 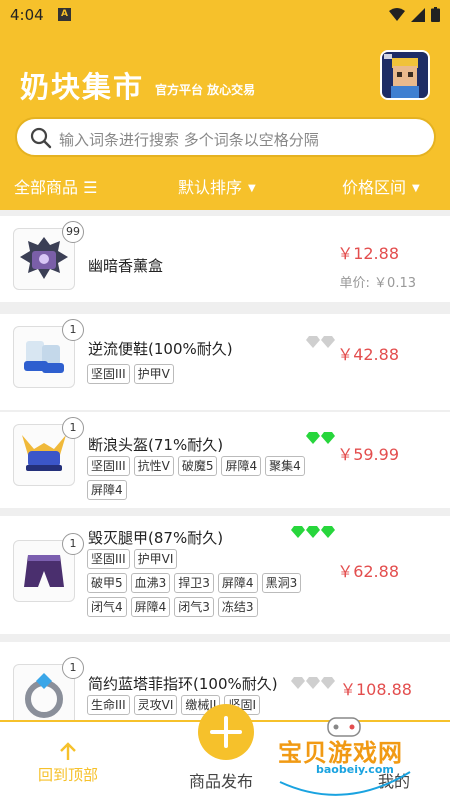 I want to click on filter-bar: 全部商品 ☰ 默认排序 ▼ 价格区间 ▼, so click(x=225, y=185).